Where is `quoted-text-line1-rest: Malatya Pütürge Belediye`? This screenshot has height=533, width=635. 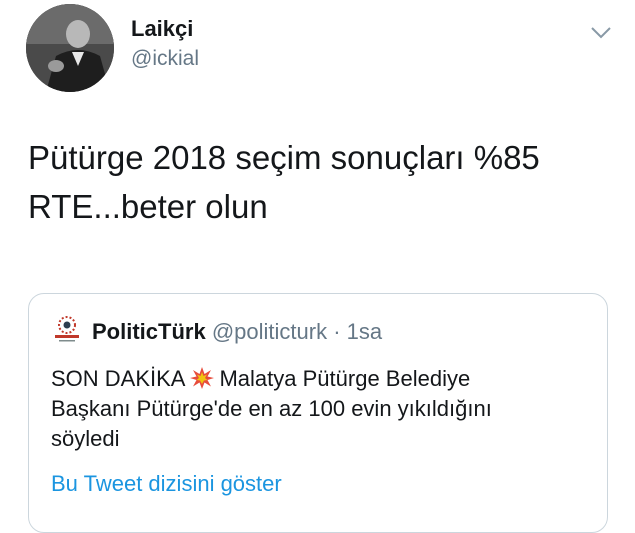
quoted-text-line1-rest: Malatya Pütürge Belediye is located at coordinates (345, 378).